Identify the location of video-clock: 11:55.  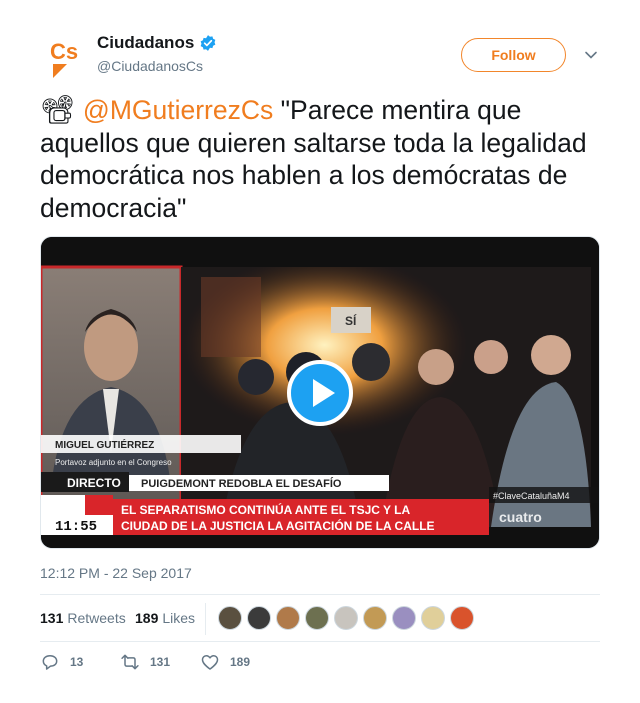
(76, 527).